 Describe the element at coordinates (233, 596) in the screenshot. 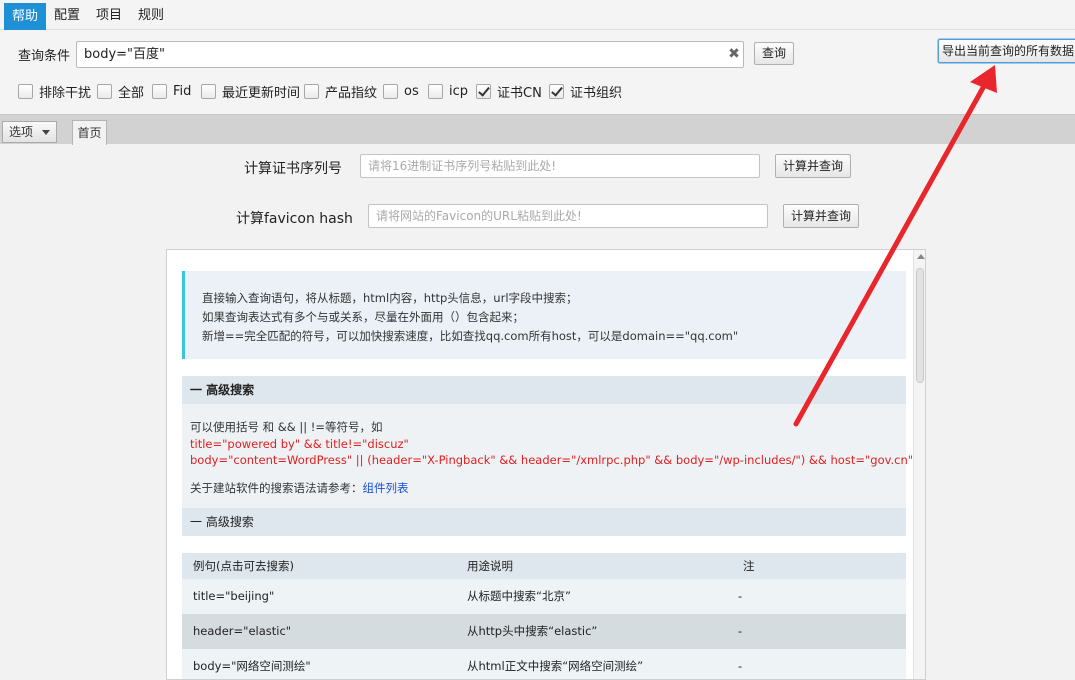

I see `example-cell: title="beijing"` at that location.